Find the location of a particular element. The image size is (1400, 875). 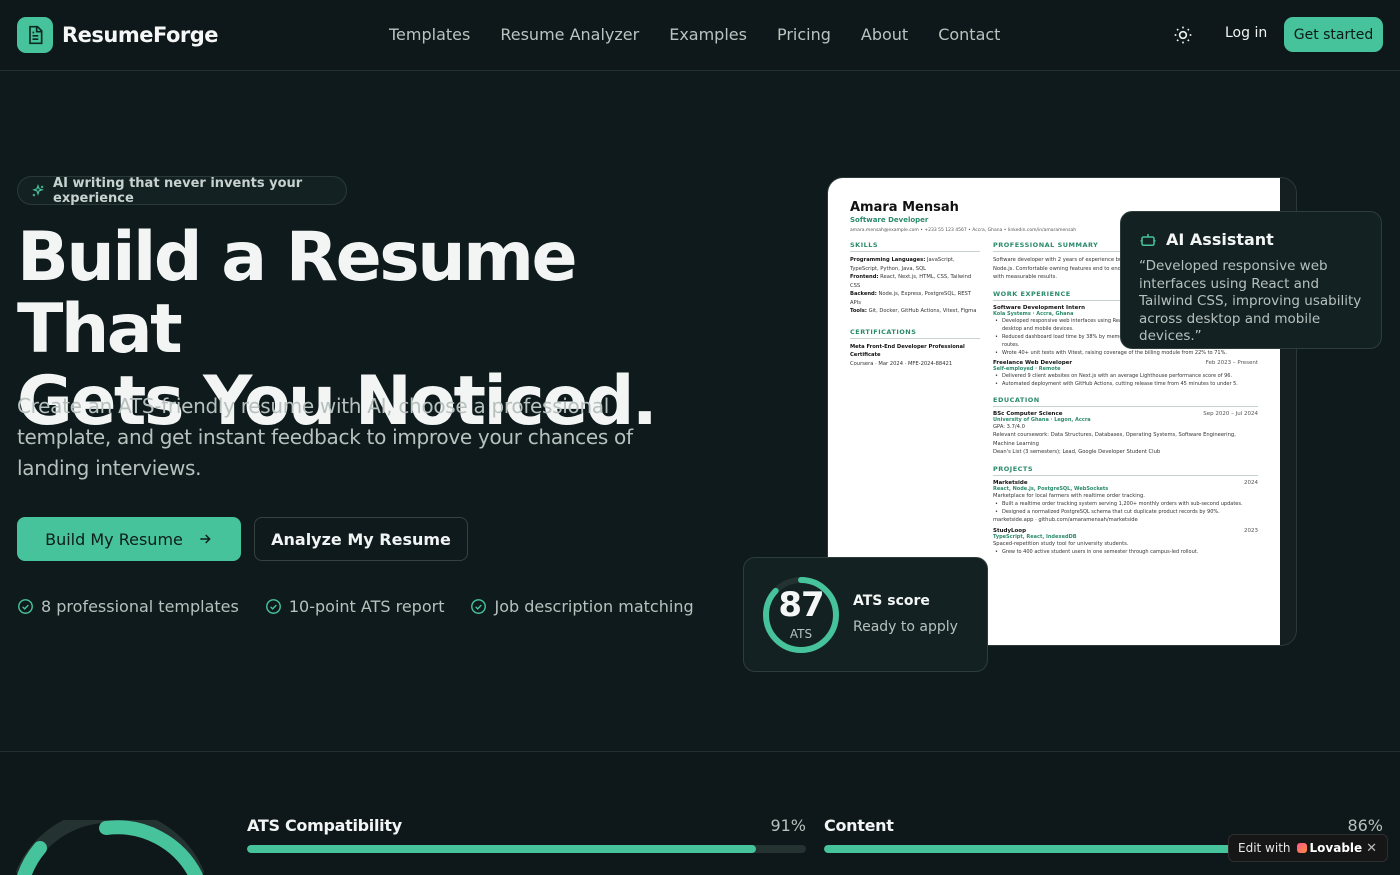

lovable-heart-icon is located at coordinates (1301, 848).